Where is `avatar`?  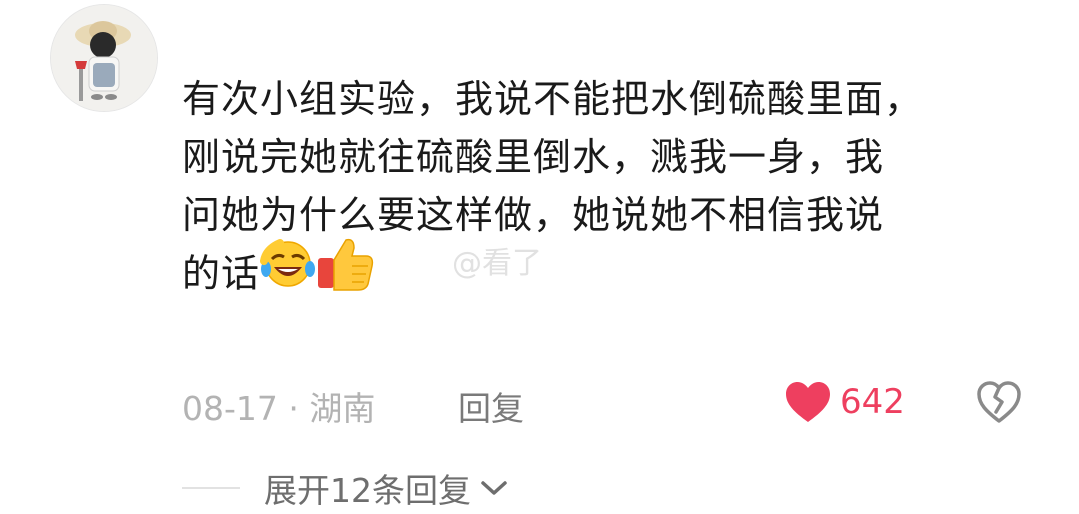 avatar is located at coordinates (104, 58).